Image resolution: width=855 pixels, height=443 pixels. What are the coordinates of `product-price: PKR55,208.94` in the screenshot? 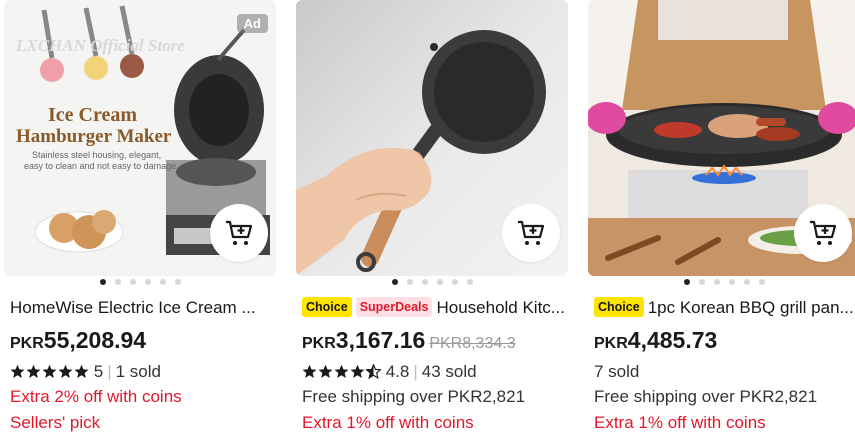 It's located at (78, 340).